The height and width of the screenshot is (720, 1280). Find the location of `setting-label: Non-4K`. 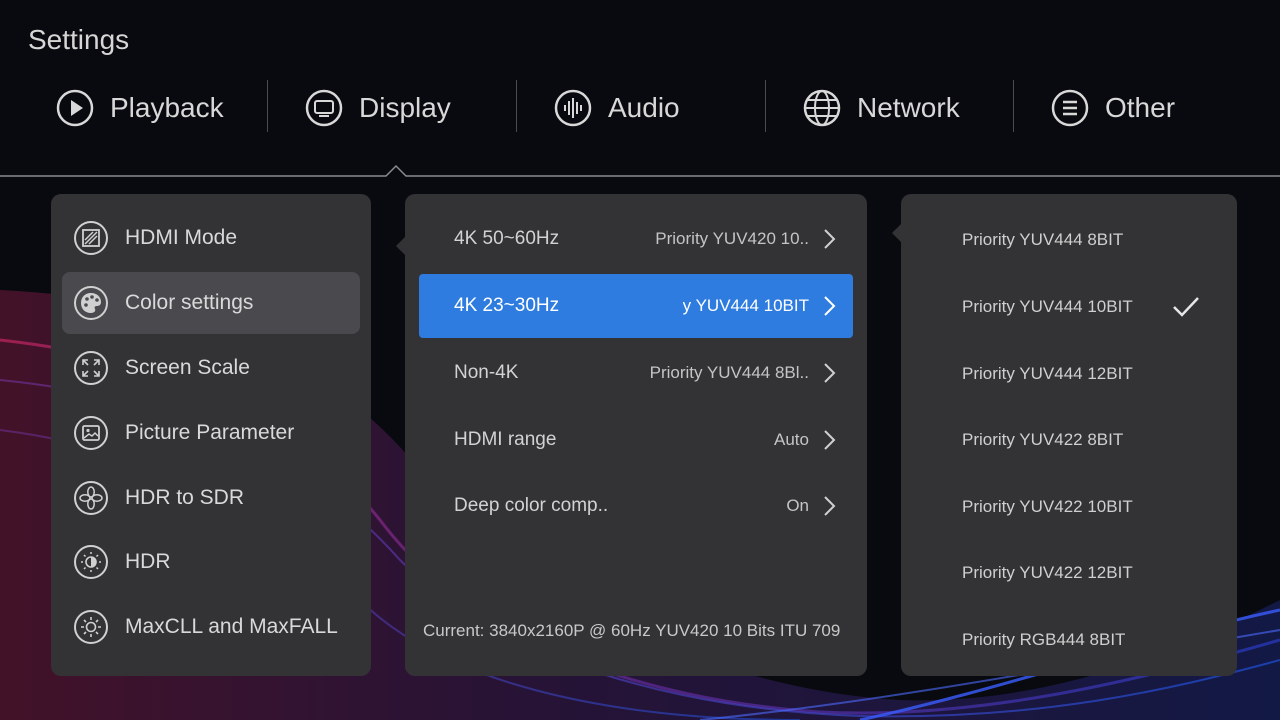

setting-label: Non-4K is located at coordinates (486, 372).